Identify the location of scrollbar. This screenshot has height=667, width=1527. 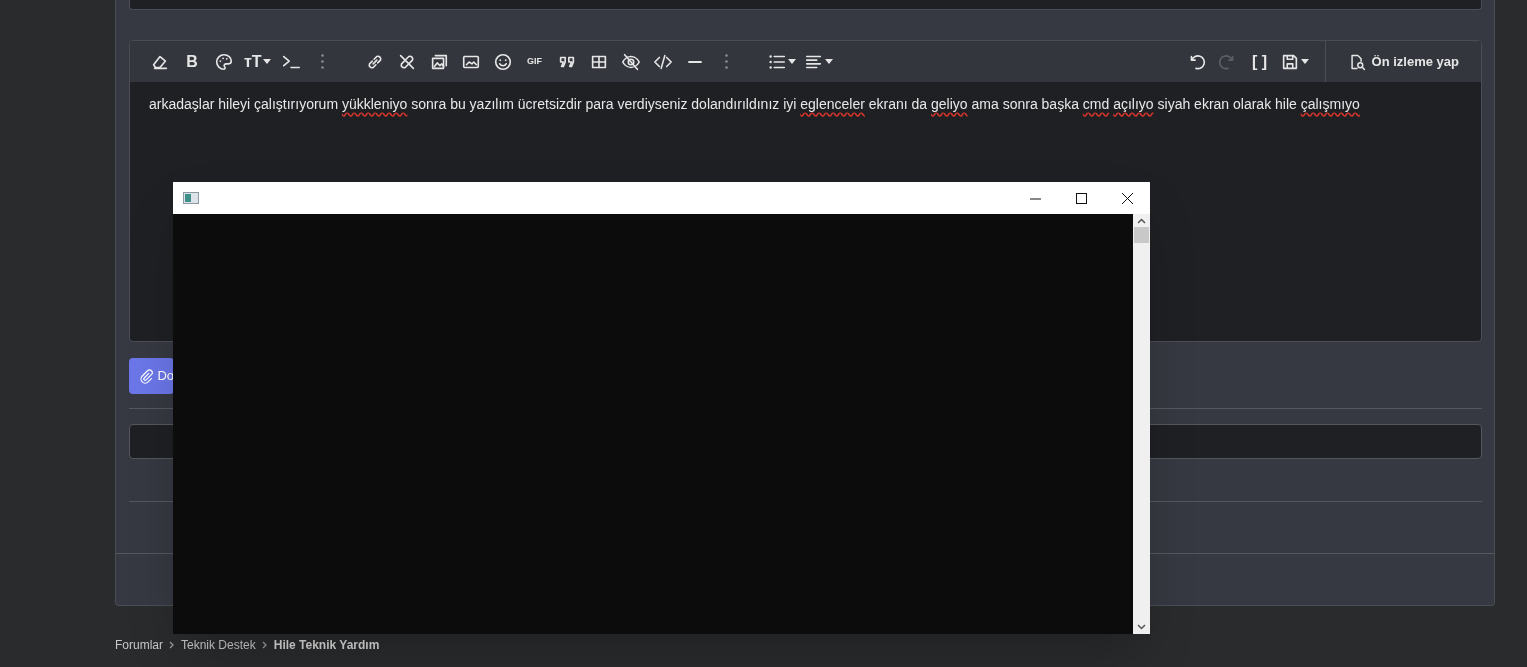
(1141, 424).